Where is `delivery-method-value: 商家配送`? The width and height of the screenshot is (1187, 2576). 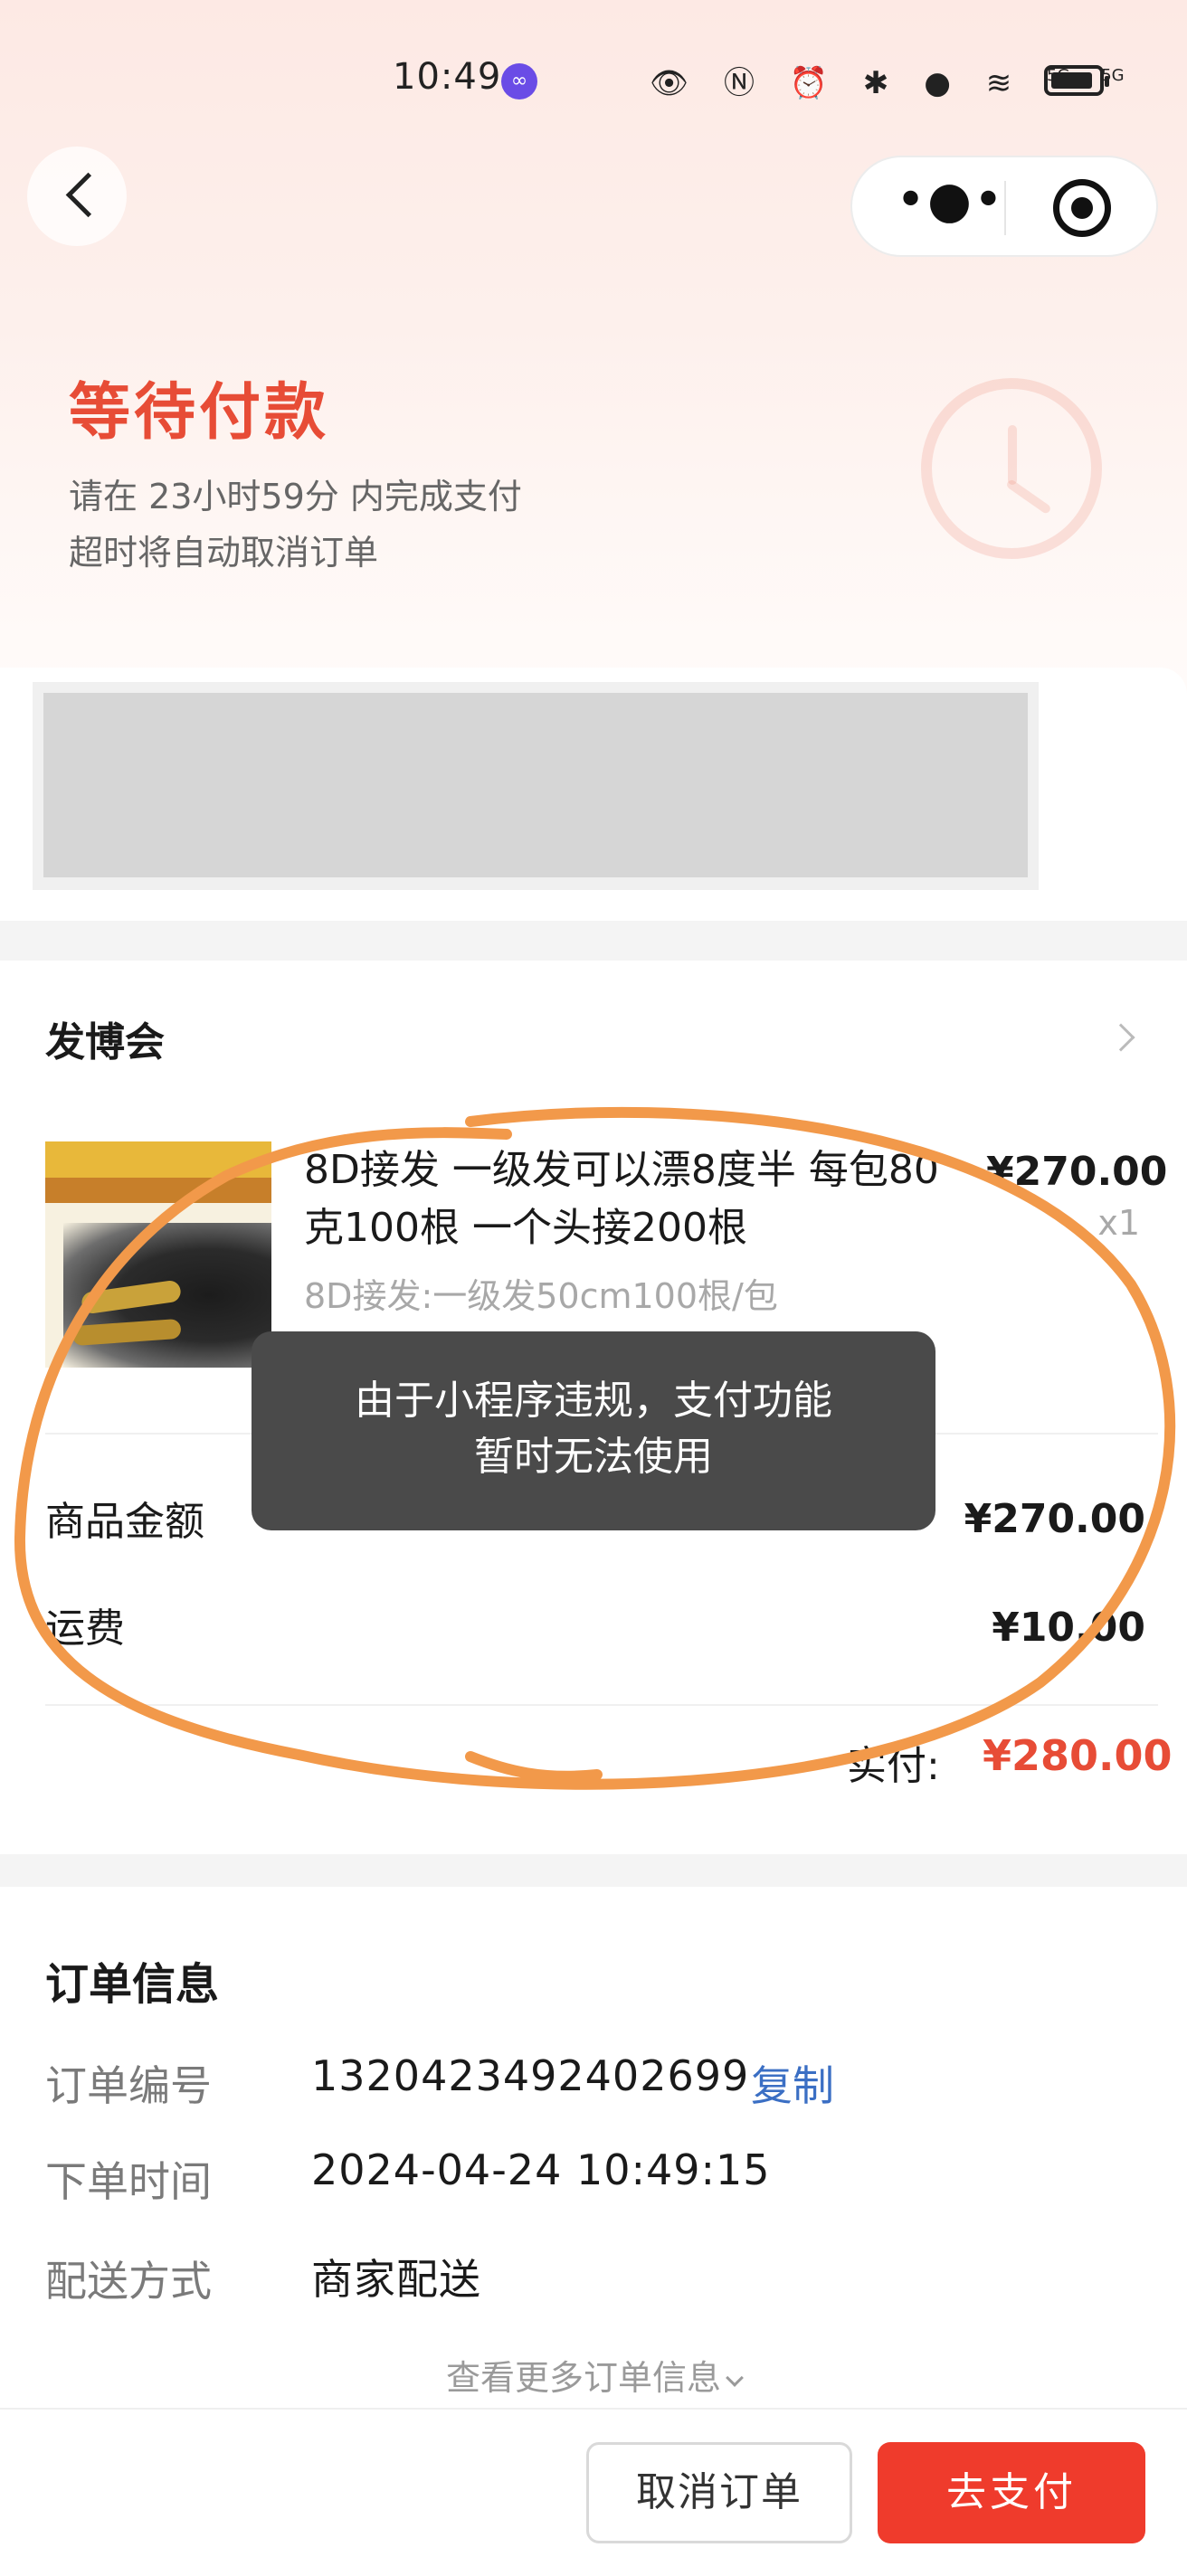 delivery-method-value: 商家配送 is located at coordinates (396, 2280).